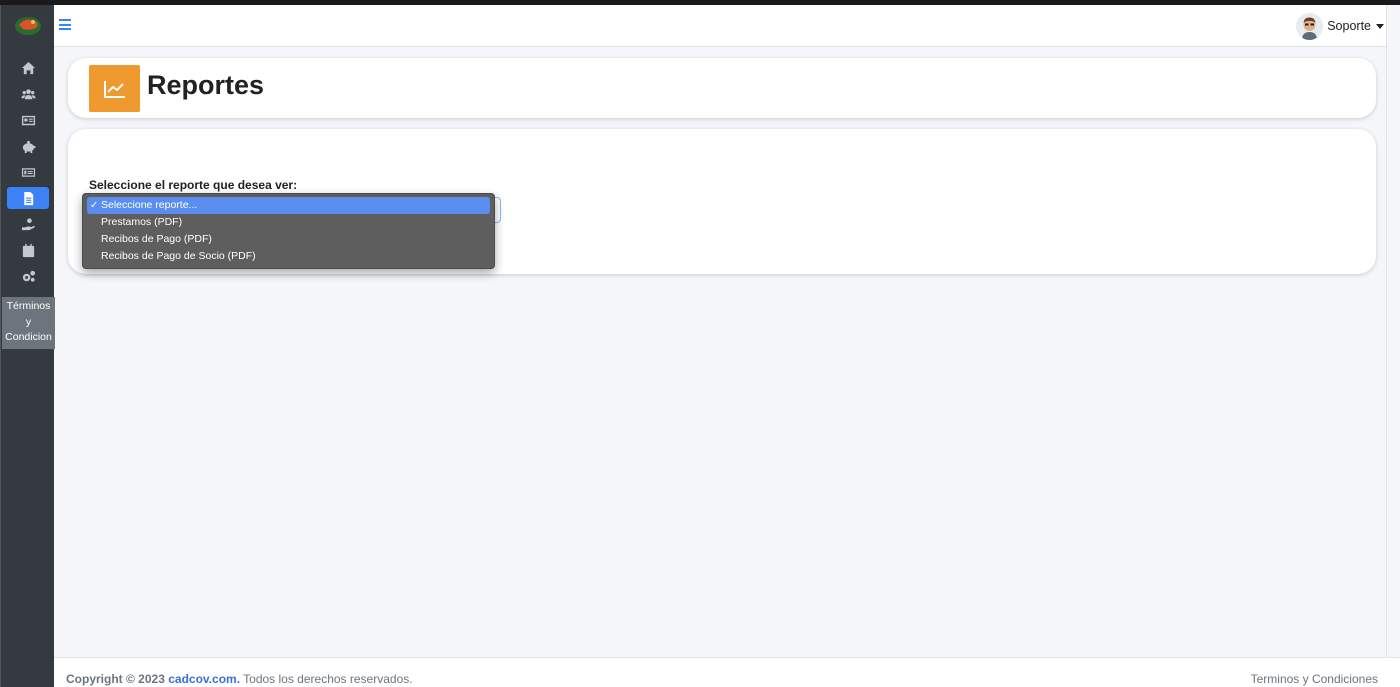 This screenshot has height=687, width=1400. Describe the element at coordinates (206, 85) in the screenshot. I see `page-title: Reportes` at that location.